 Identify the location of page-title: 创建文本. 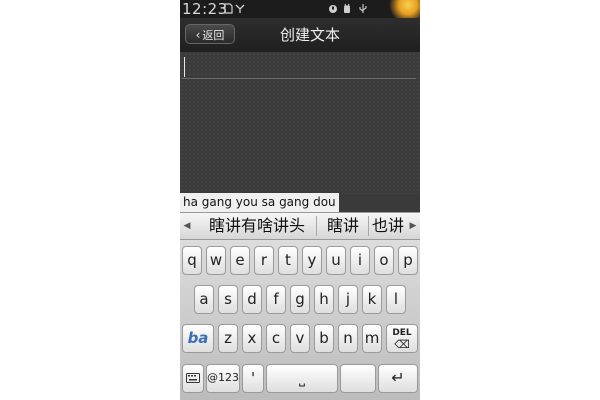
(309, 35).